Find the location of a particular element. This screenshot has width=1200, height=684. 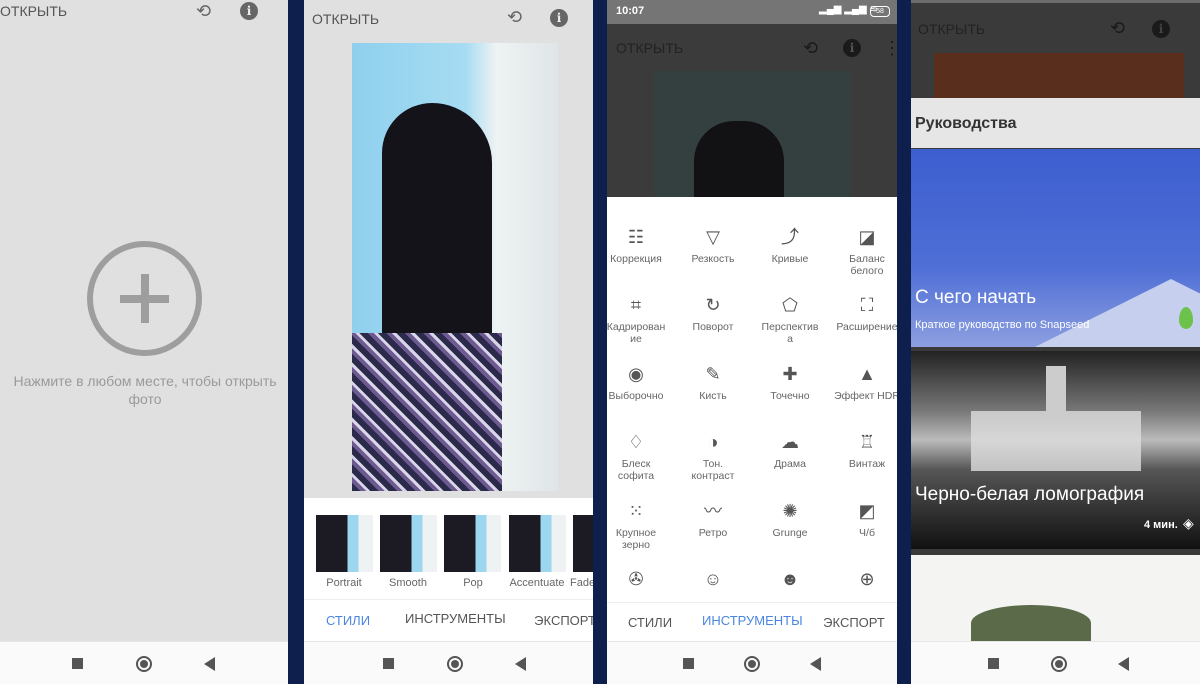

tool-label: Баланс белого is located at coordinates (867, 265).